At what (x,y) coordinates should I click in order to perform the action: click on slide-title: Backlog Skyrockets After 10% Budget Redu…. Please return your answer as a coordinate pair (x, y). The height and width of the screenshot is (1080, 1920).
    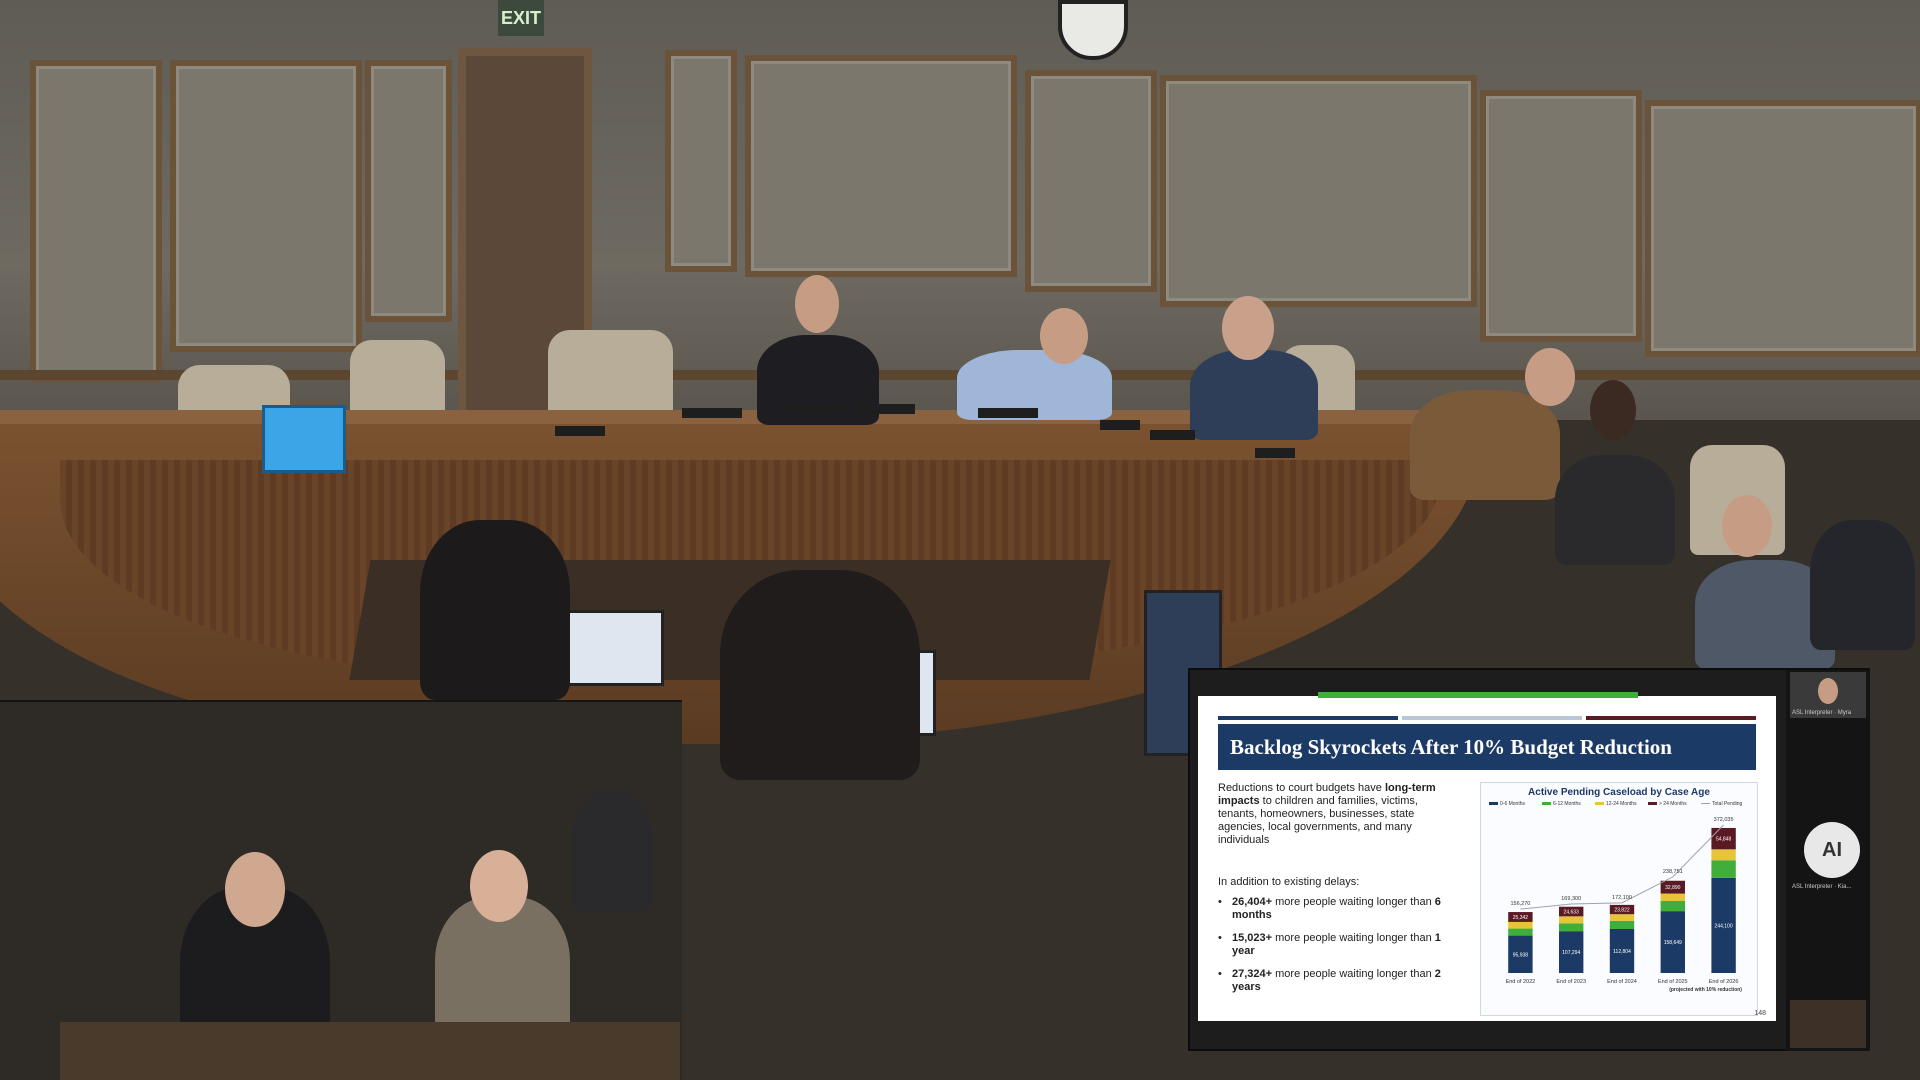
    Looking at the image, I should click on (1487, 747).